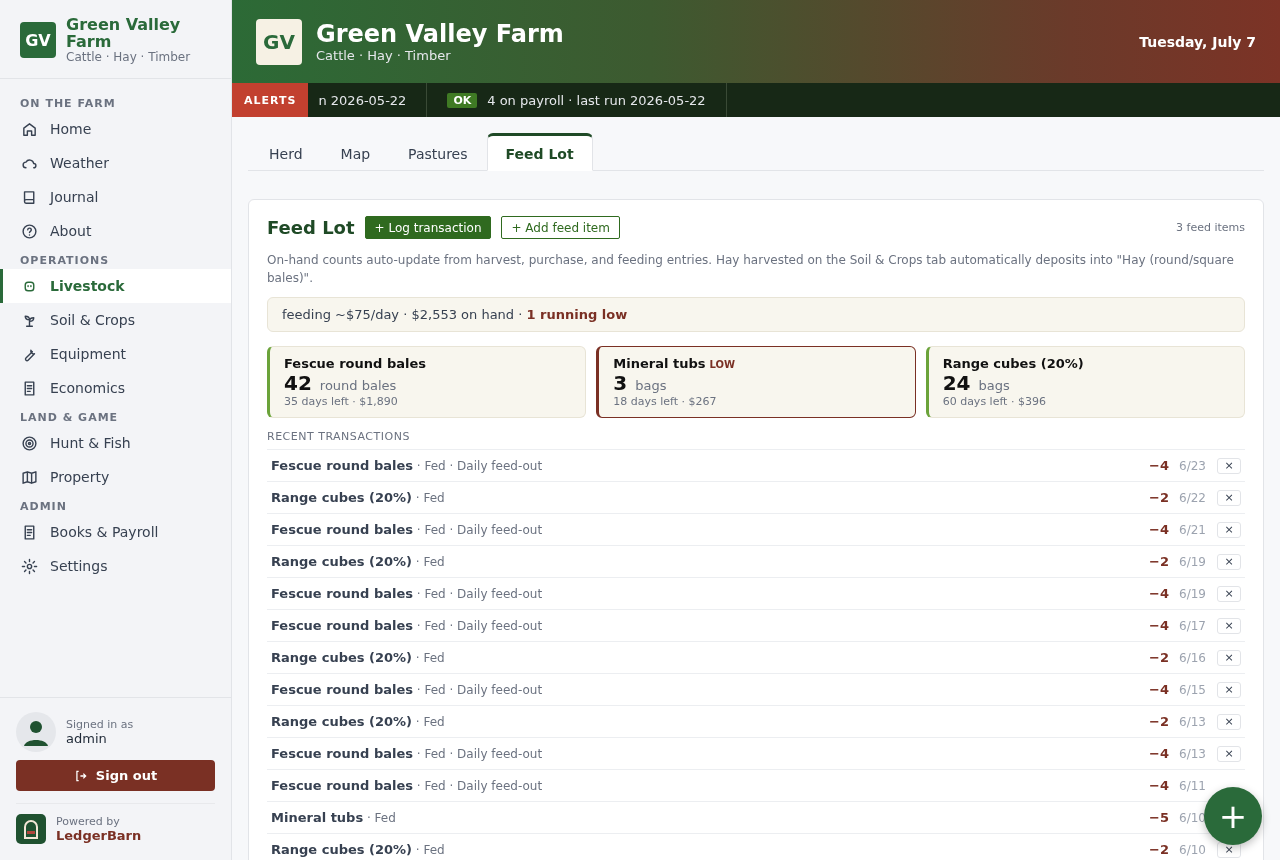 The height and width of the screenshot is (860, 1280). What do you see at coordinates (115, 163) in the screenshot?
I see `sidebar-item: Weather` at bounding box center [115, 163].